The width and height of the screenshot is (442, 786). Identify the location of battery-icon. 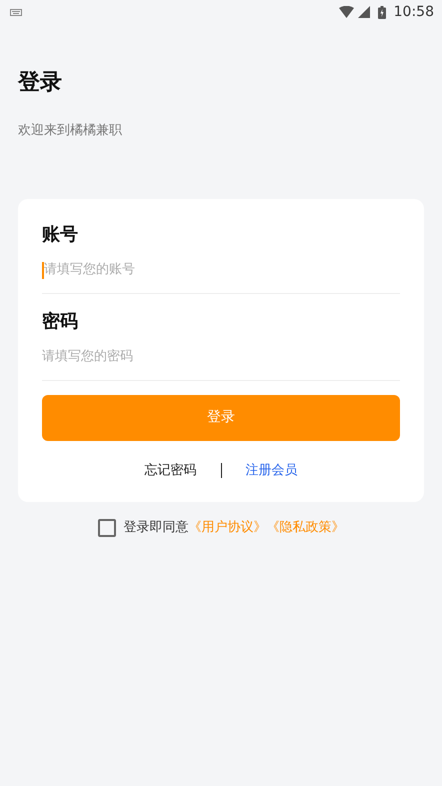
(382, 12).